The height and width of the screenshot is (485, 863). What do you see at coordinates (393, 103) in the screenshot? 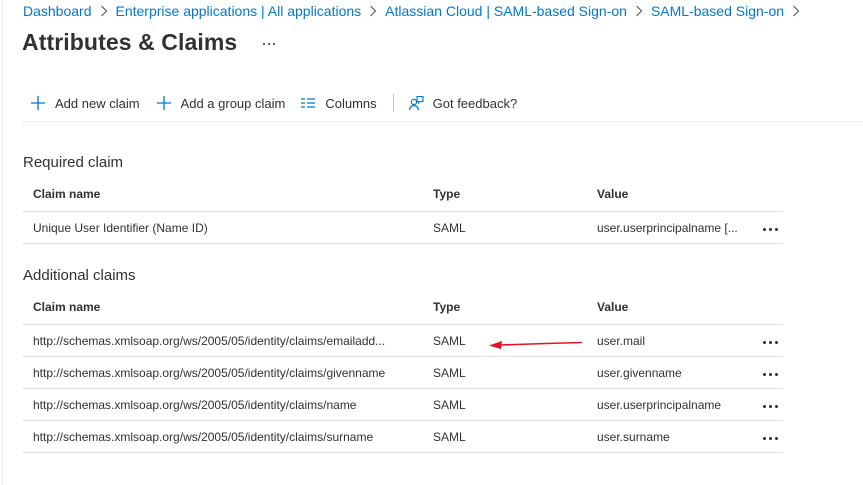
I see `toolbar-divider` at bounding box center [393, 103].